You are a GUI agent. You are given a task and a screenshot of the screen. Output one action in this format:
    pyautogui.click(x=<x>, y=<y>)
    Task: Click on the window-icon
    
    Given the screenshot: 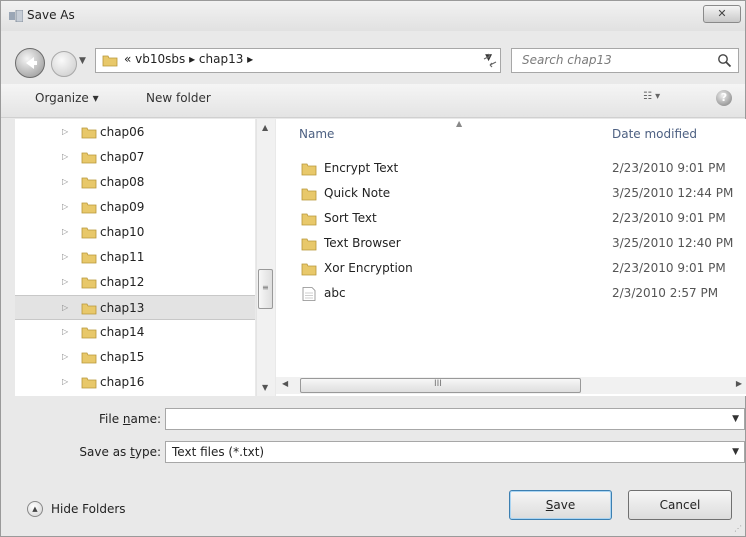 What is the action you would take?
    pyautogui.click(x=16, y=16)
    